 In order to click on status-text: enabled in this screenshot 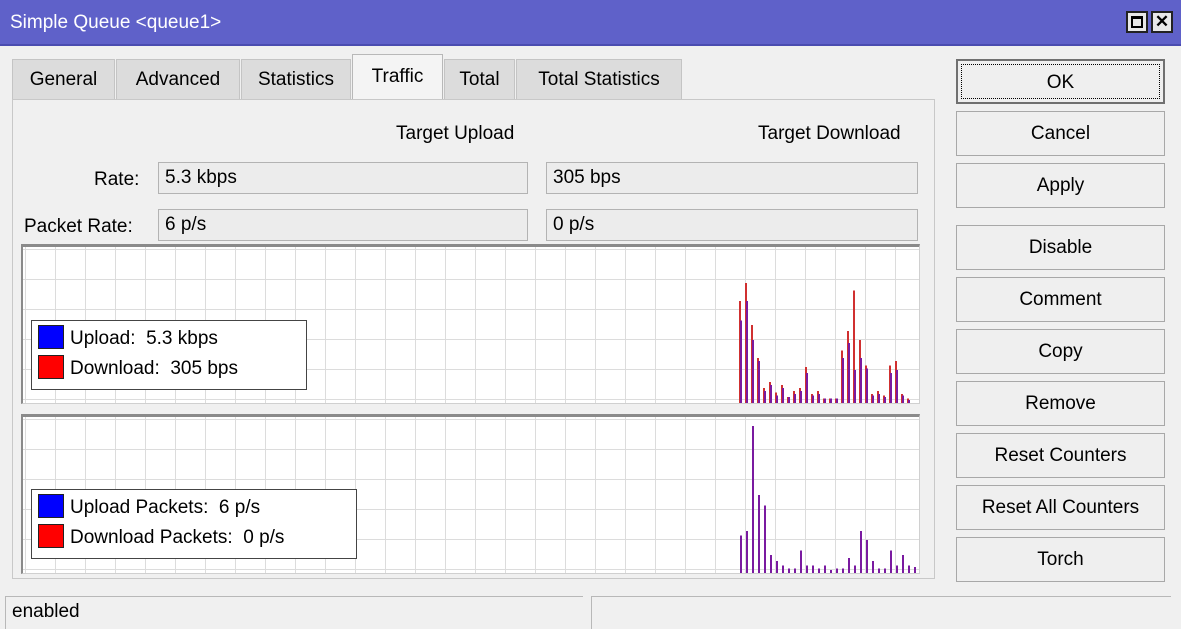, I will do `click(294, 612)`.